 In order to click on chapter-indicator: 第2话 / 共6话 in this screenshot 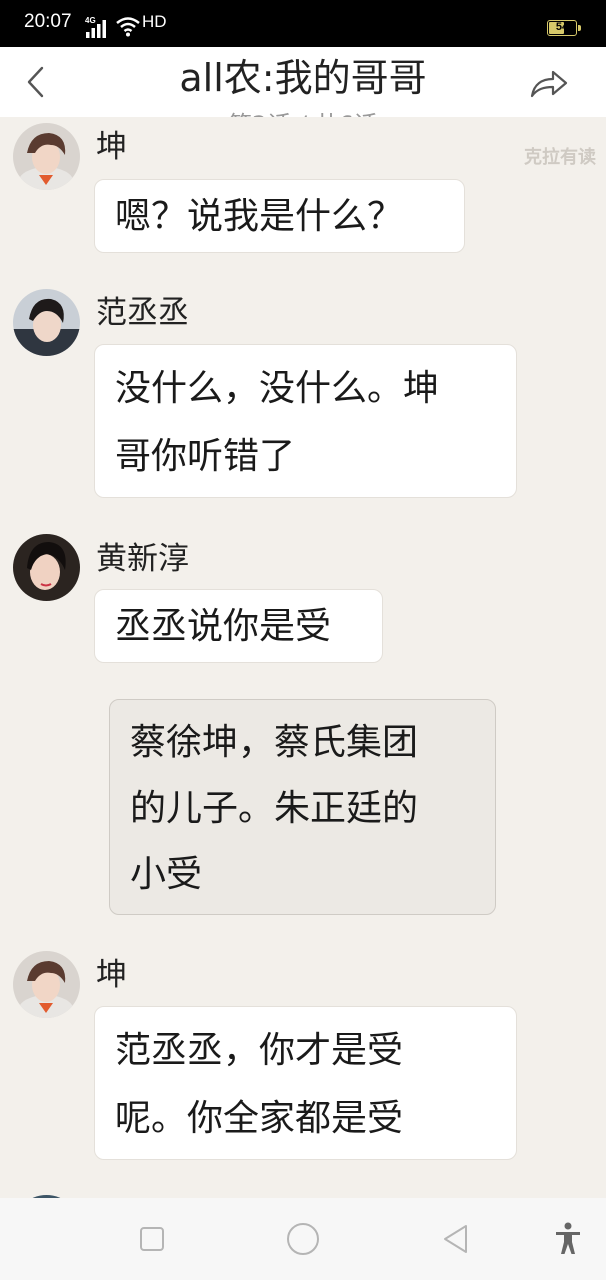, I will do `click(303, 111)`.